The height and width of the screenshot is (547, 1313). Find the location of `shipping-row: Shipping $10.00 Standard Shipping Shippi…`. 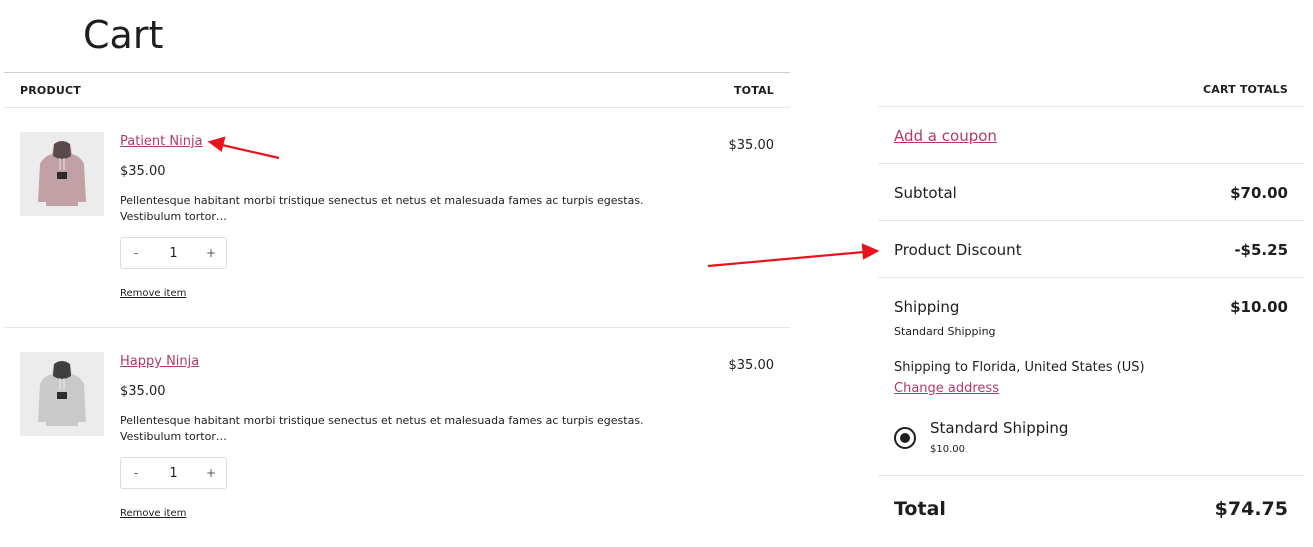

shipping-row: Shipping $10.00 Standard Shipping Shippi… is located at coordinates (1091, 377).